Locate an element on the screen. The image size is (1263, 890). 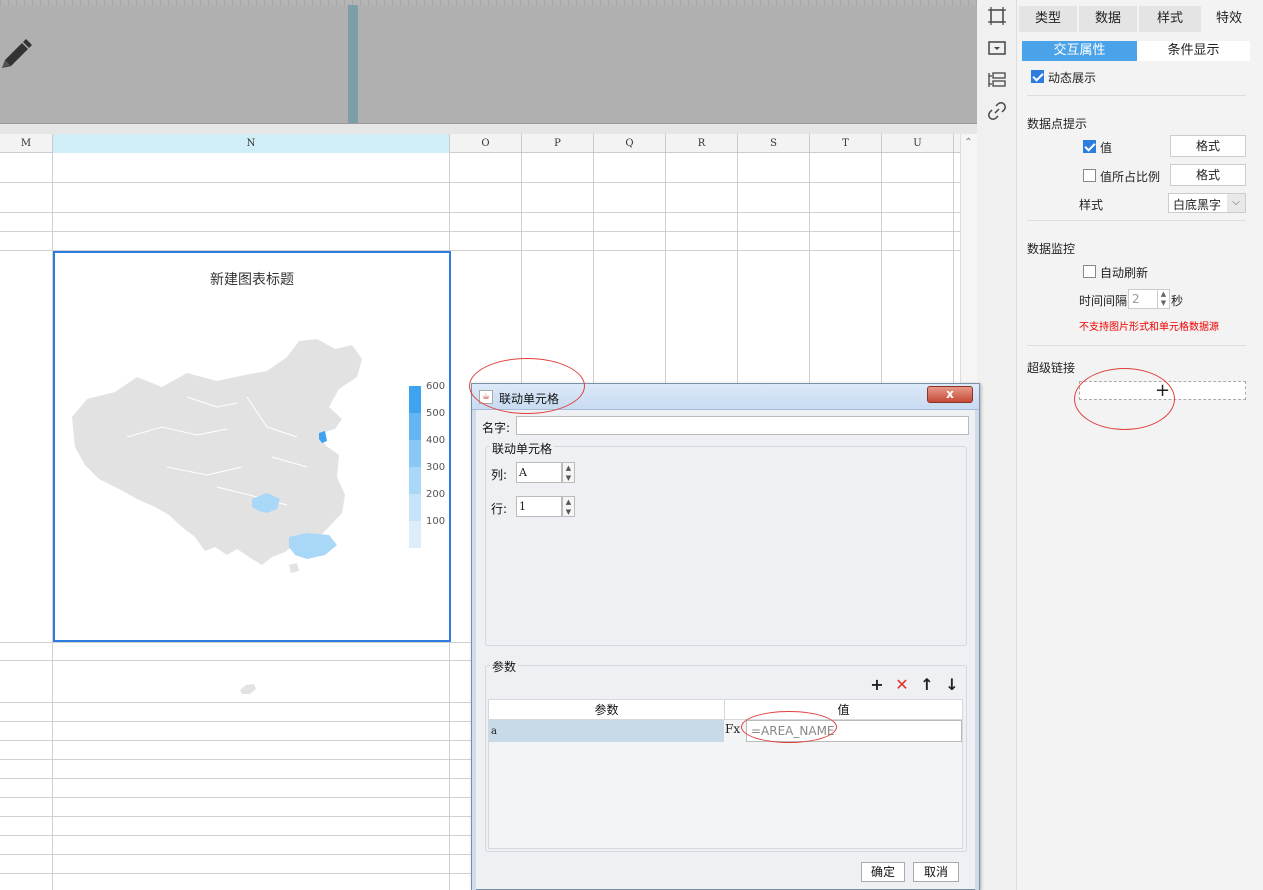
pencil-icon is located at coordinates (17, 55).